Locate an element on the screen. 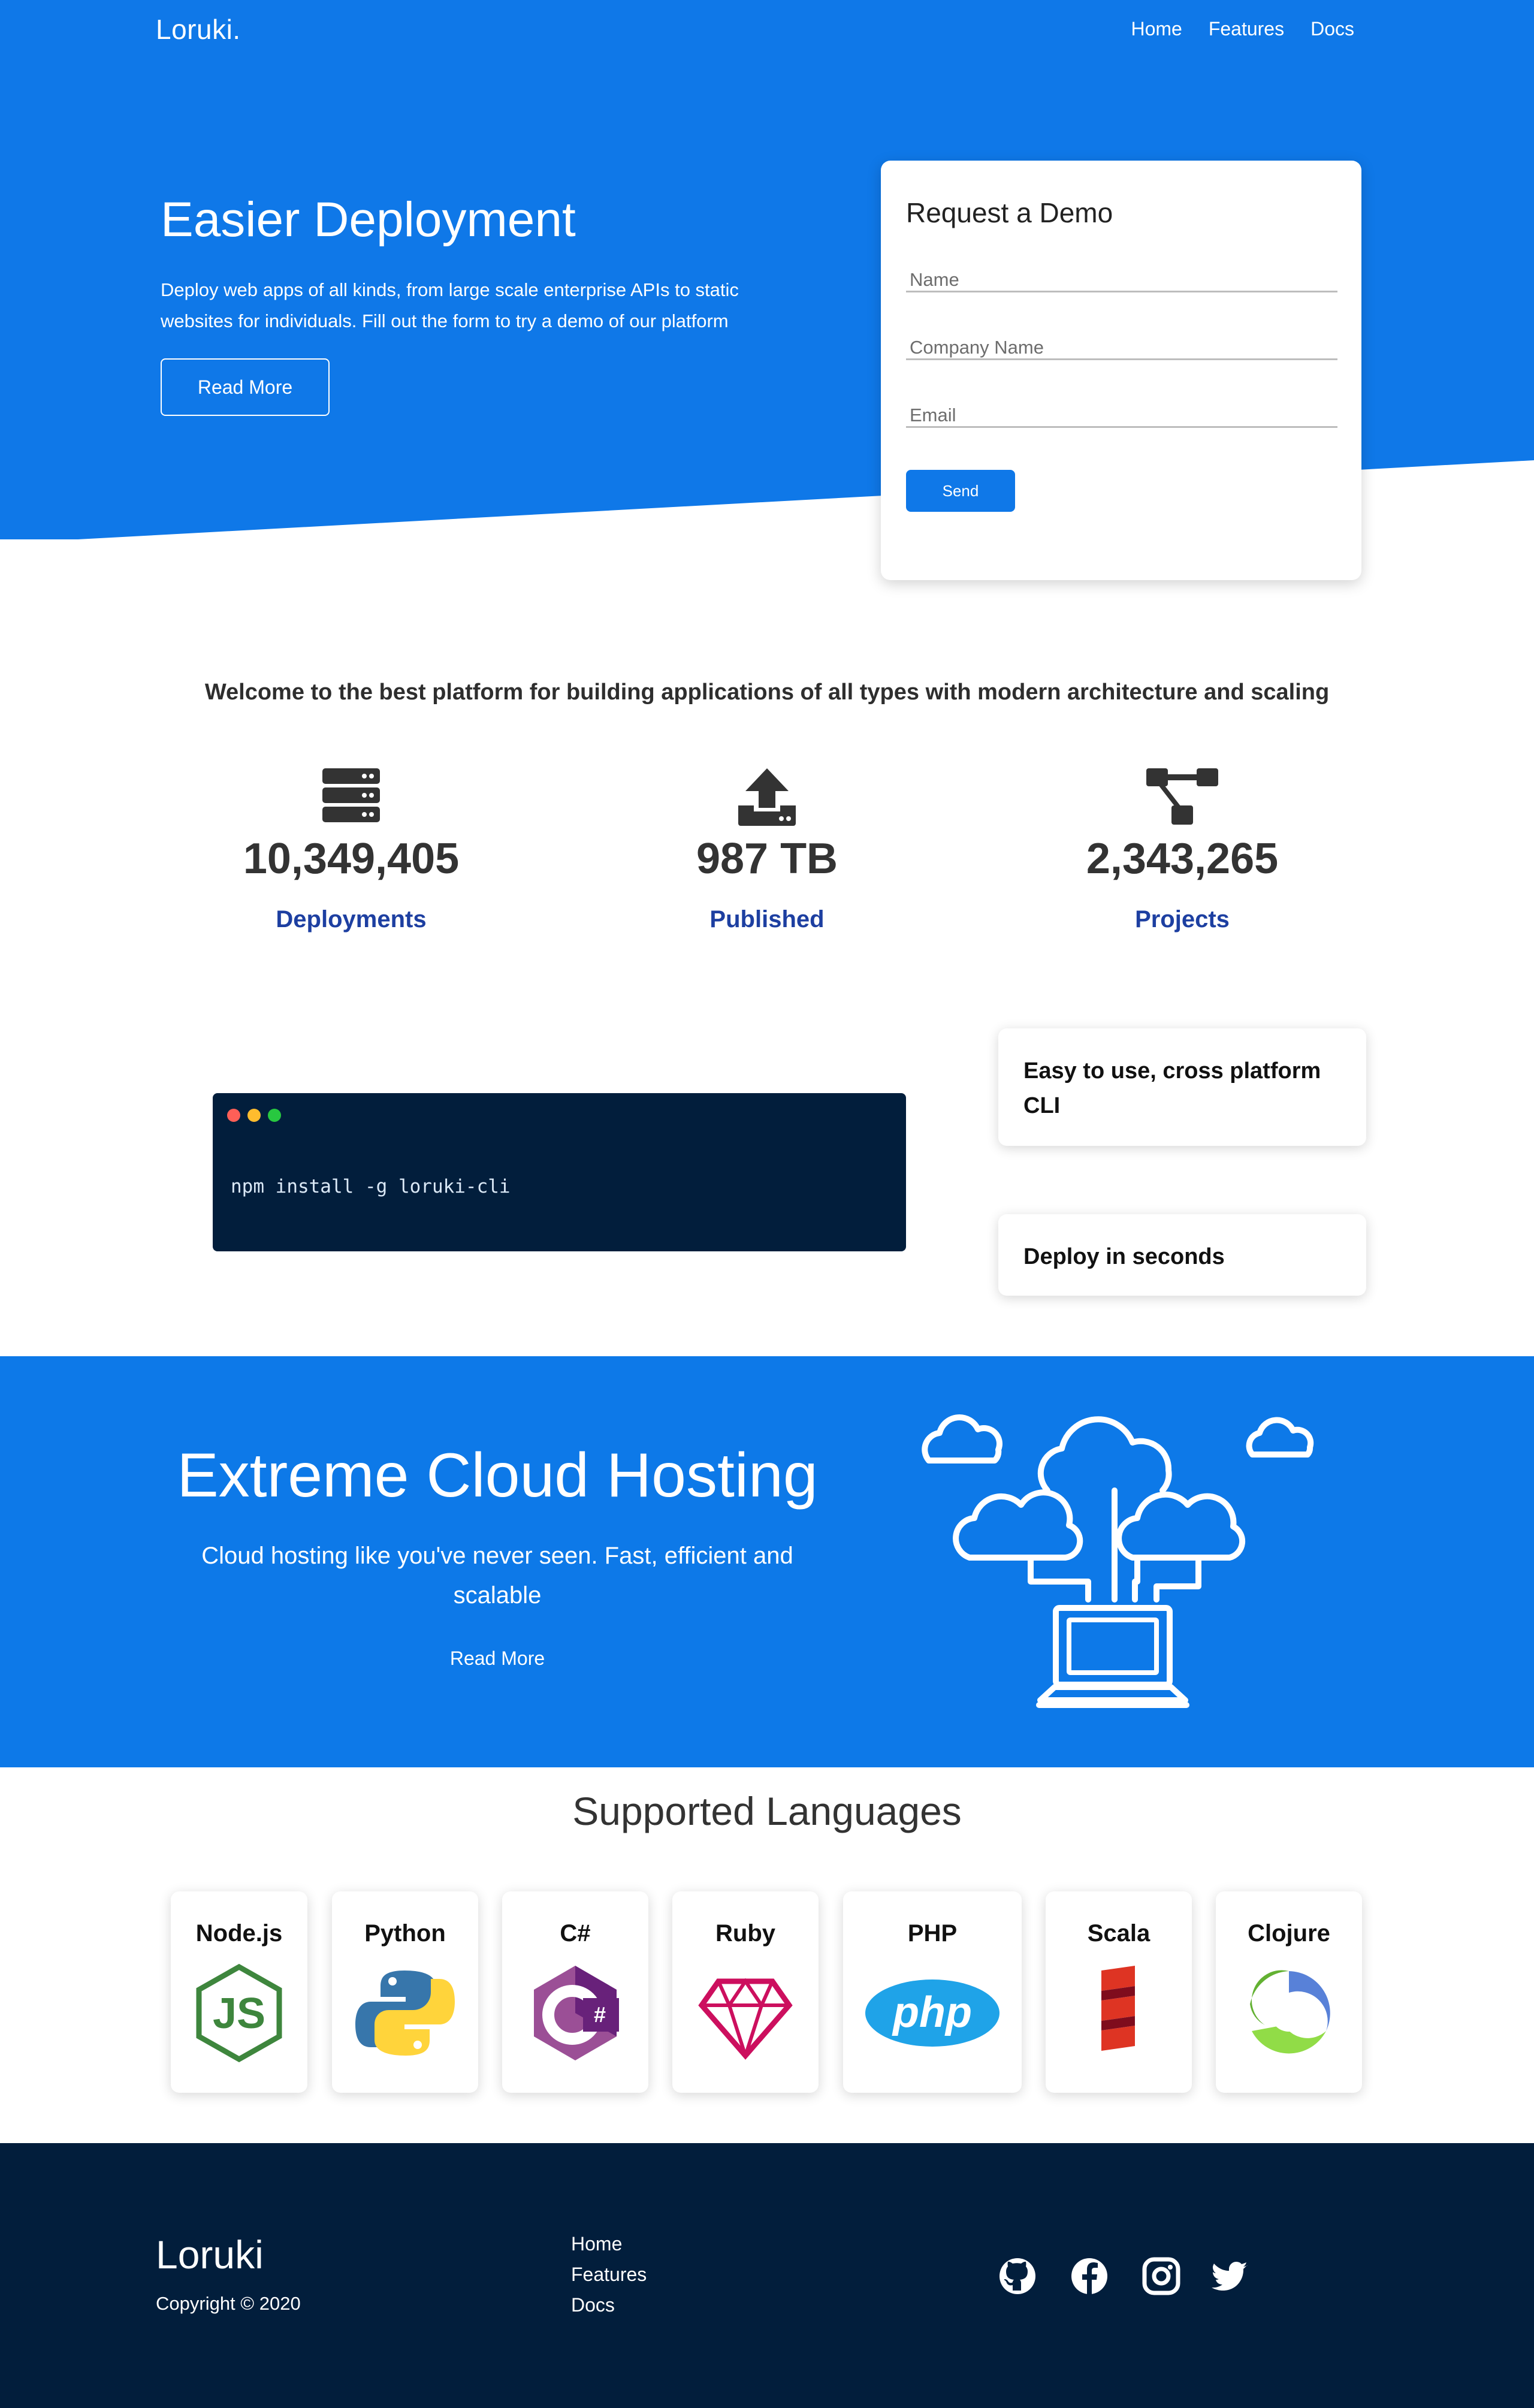 The height and width of the screenshot is (2408, 1534). footer-logo: Loruki is located at coordinates (210, 2254).